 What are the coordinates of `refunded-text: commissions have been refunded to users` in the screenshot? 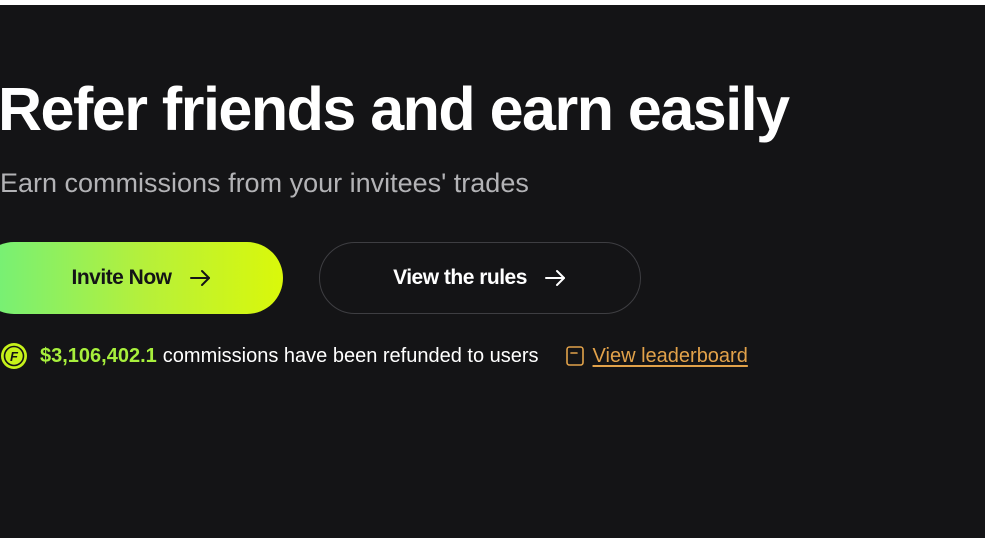 It's located at (350, 355).